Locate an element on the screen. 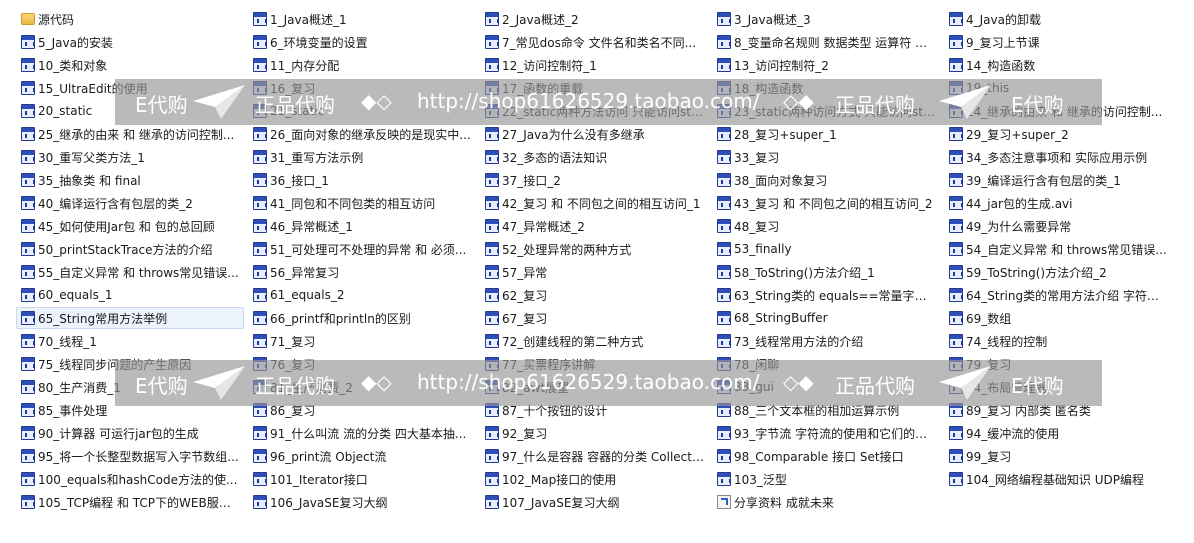 This screenshot has height=543, width=1194. file-item: 61_equals_2 is located at coordinates (362, 295).